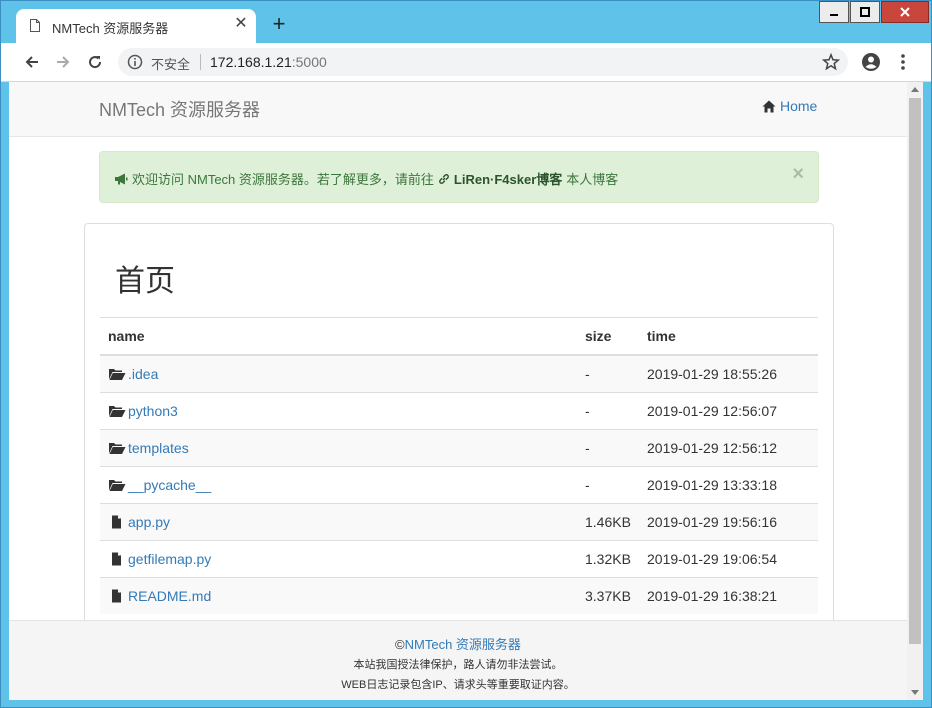 This screenshot has width=932, height=708. Describe the element at coordinates (458, 109) in the screenshot. I see `site-navbar: NMTech 资源服务器 Home` at that location.